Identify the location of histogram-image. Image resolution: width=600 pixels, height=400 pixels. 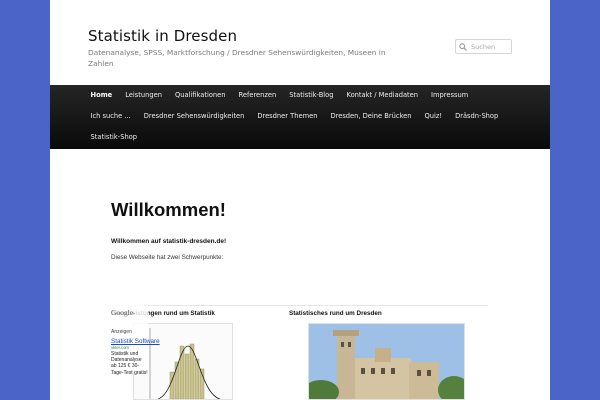
(183, 361).